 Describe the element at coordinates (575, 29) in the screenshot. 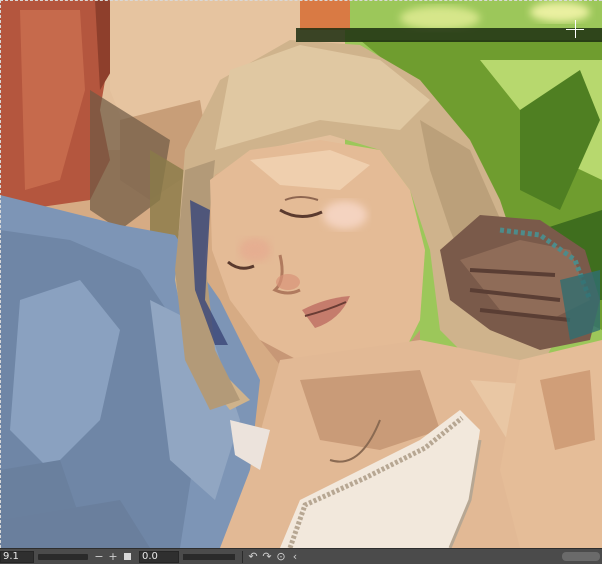

I see `crosshair-cursor-icon-vertical` at that location.